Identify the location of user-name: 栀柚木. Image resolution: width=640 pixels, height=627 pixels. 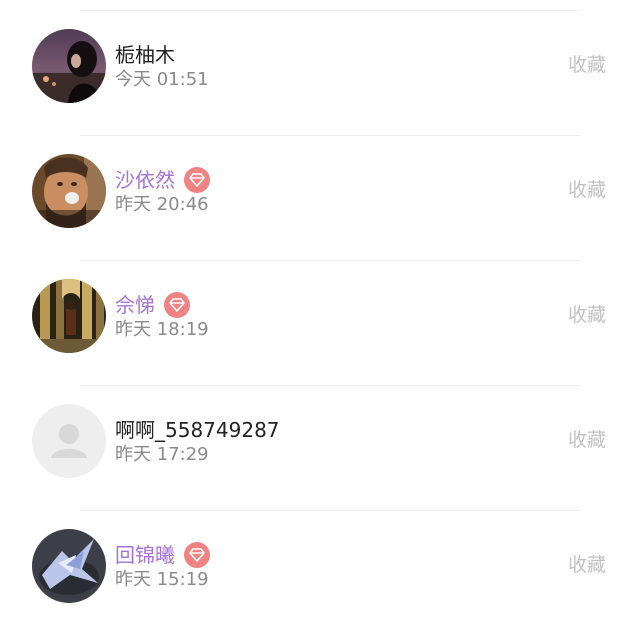
(145, 55).